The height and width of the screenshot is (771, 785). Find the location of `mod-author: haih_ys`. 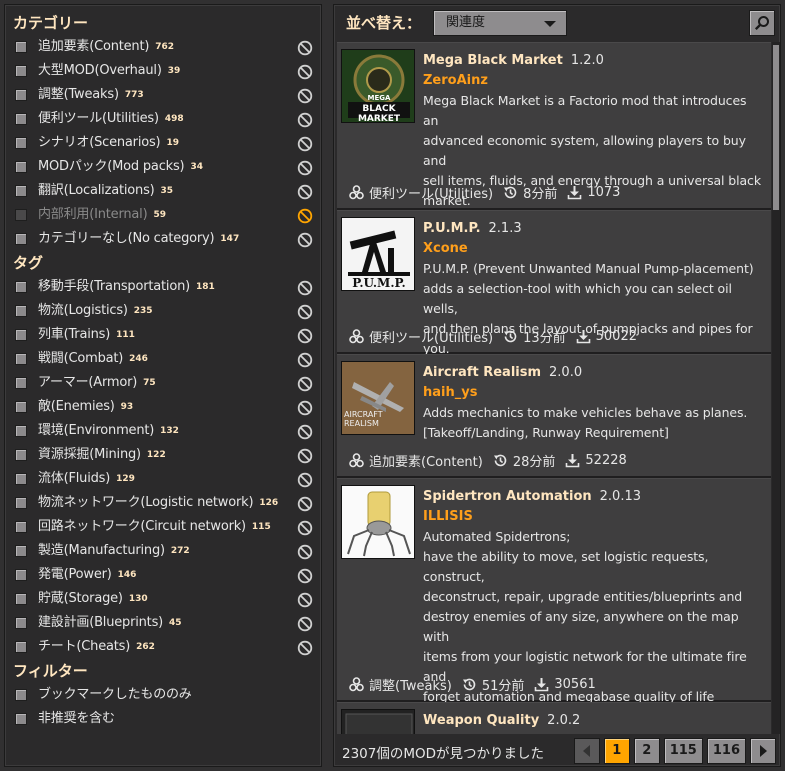

mod-author: haih_ys is located at coordinates (594, 393).